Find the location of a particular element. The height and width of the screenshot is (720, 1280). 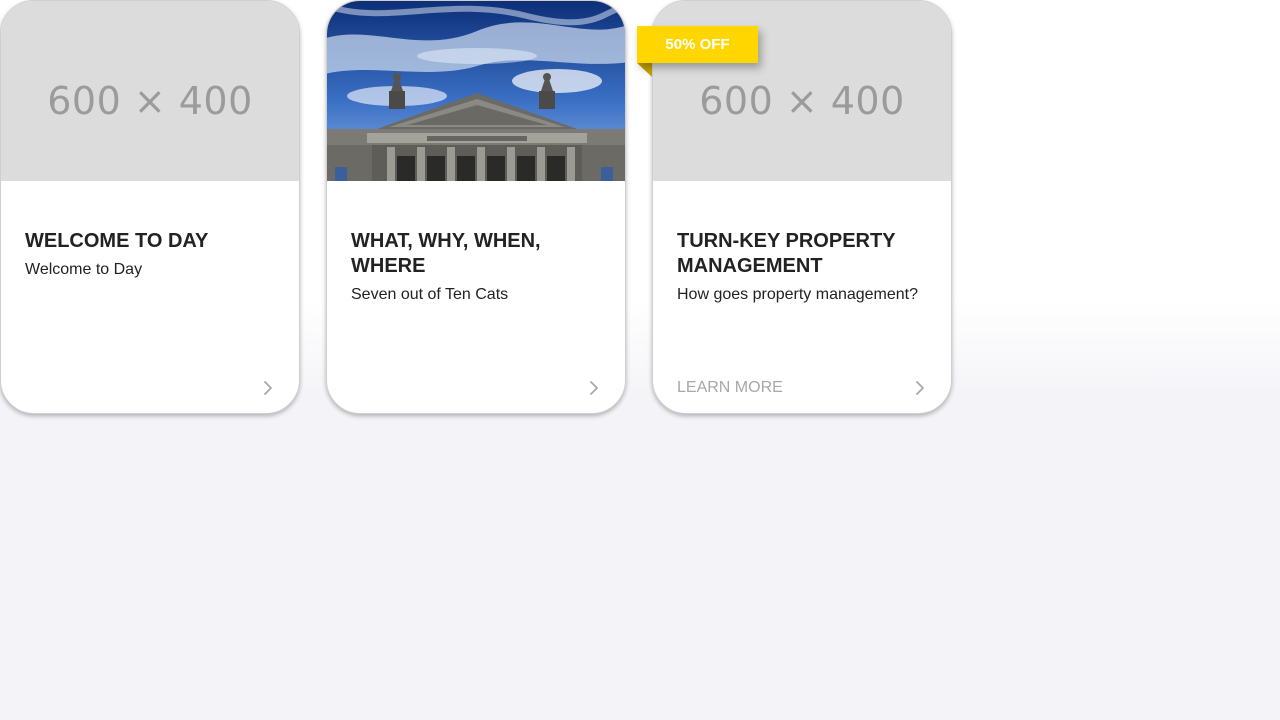

building-photo-image is located at coordinates (476, 91).